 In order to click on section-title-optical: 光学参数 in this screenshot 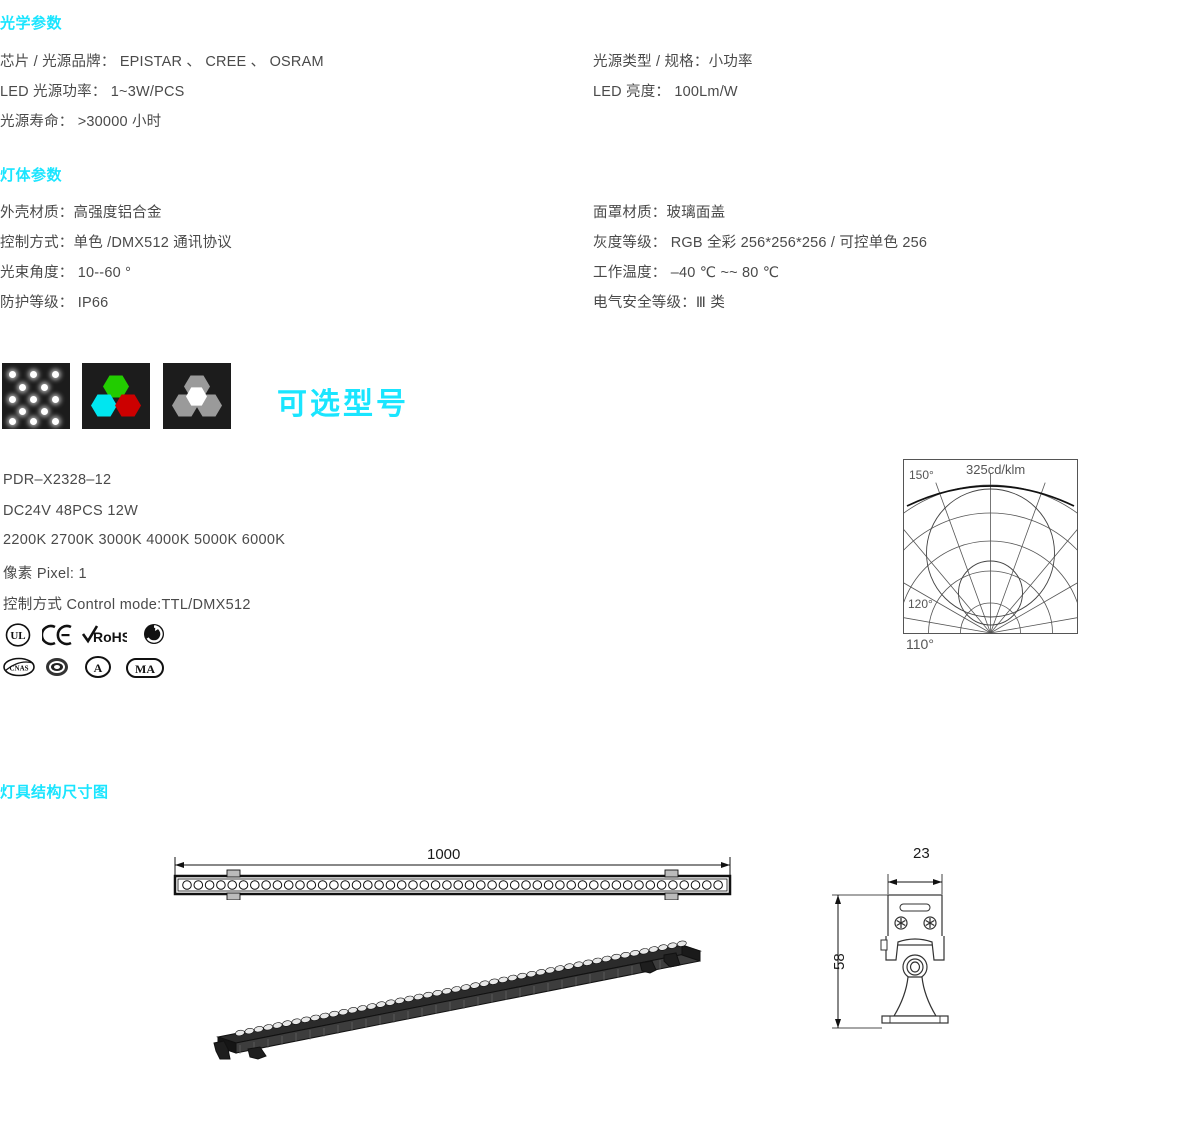, I will do `click(31, 23)`.